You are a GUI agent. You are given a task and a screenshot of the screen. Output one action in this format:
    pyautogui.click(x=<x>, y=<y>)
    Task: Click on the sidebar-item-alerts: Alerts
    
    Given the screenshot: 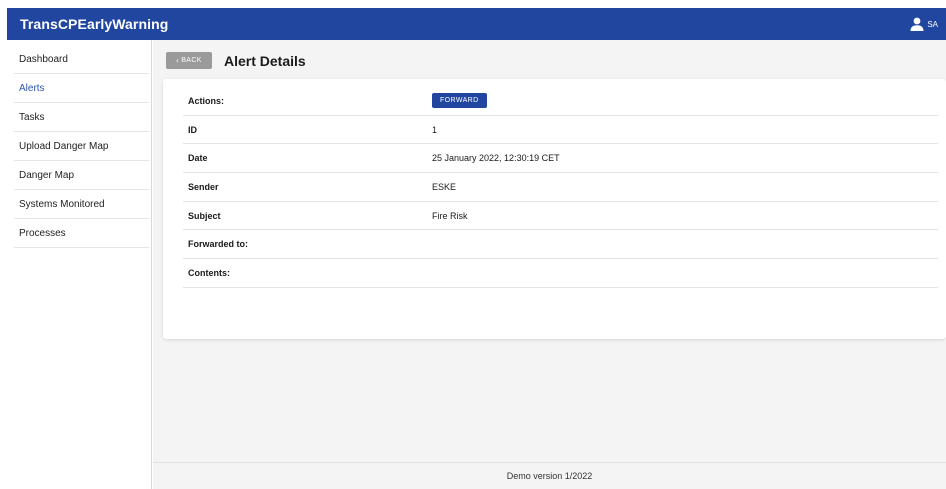 What is the action you would take?
    pyautogui.click(x=81, y=88)
    